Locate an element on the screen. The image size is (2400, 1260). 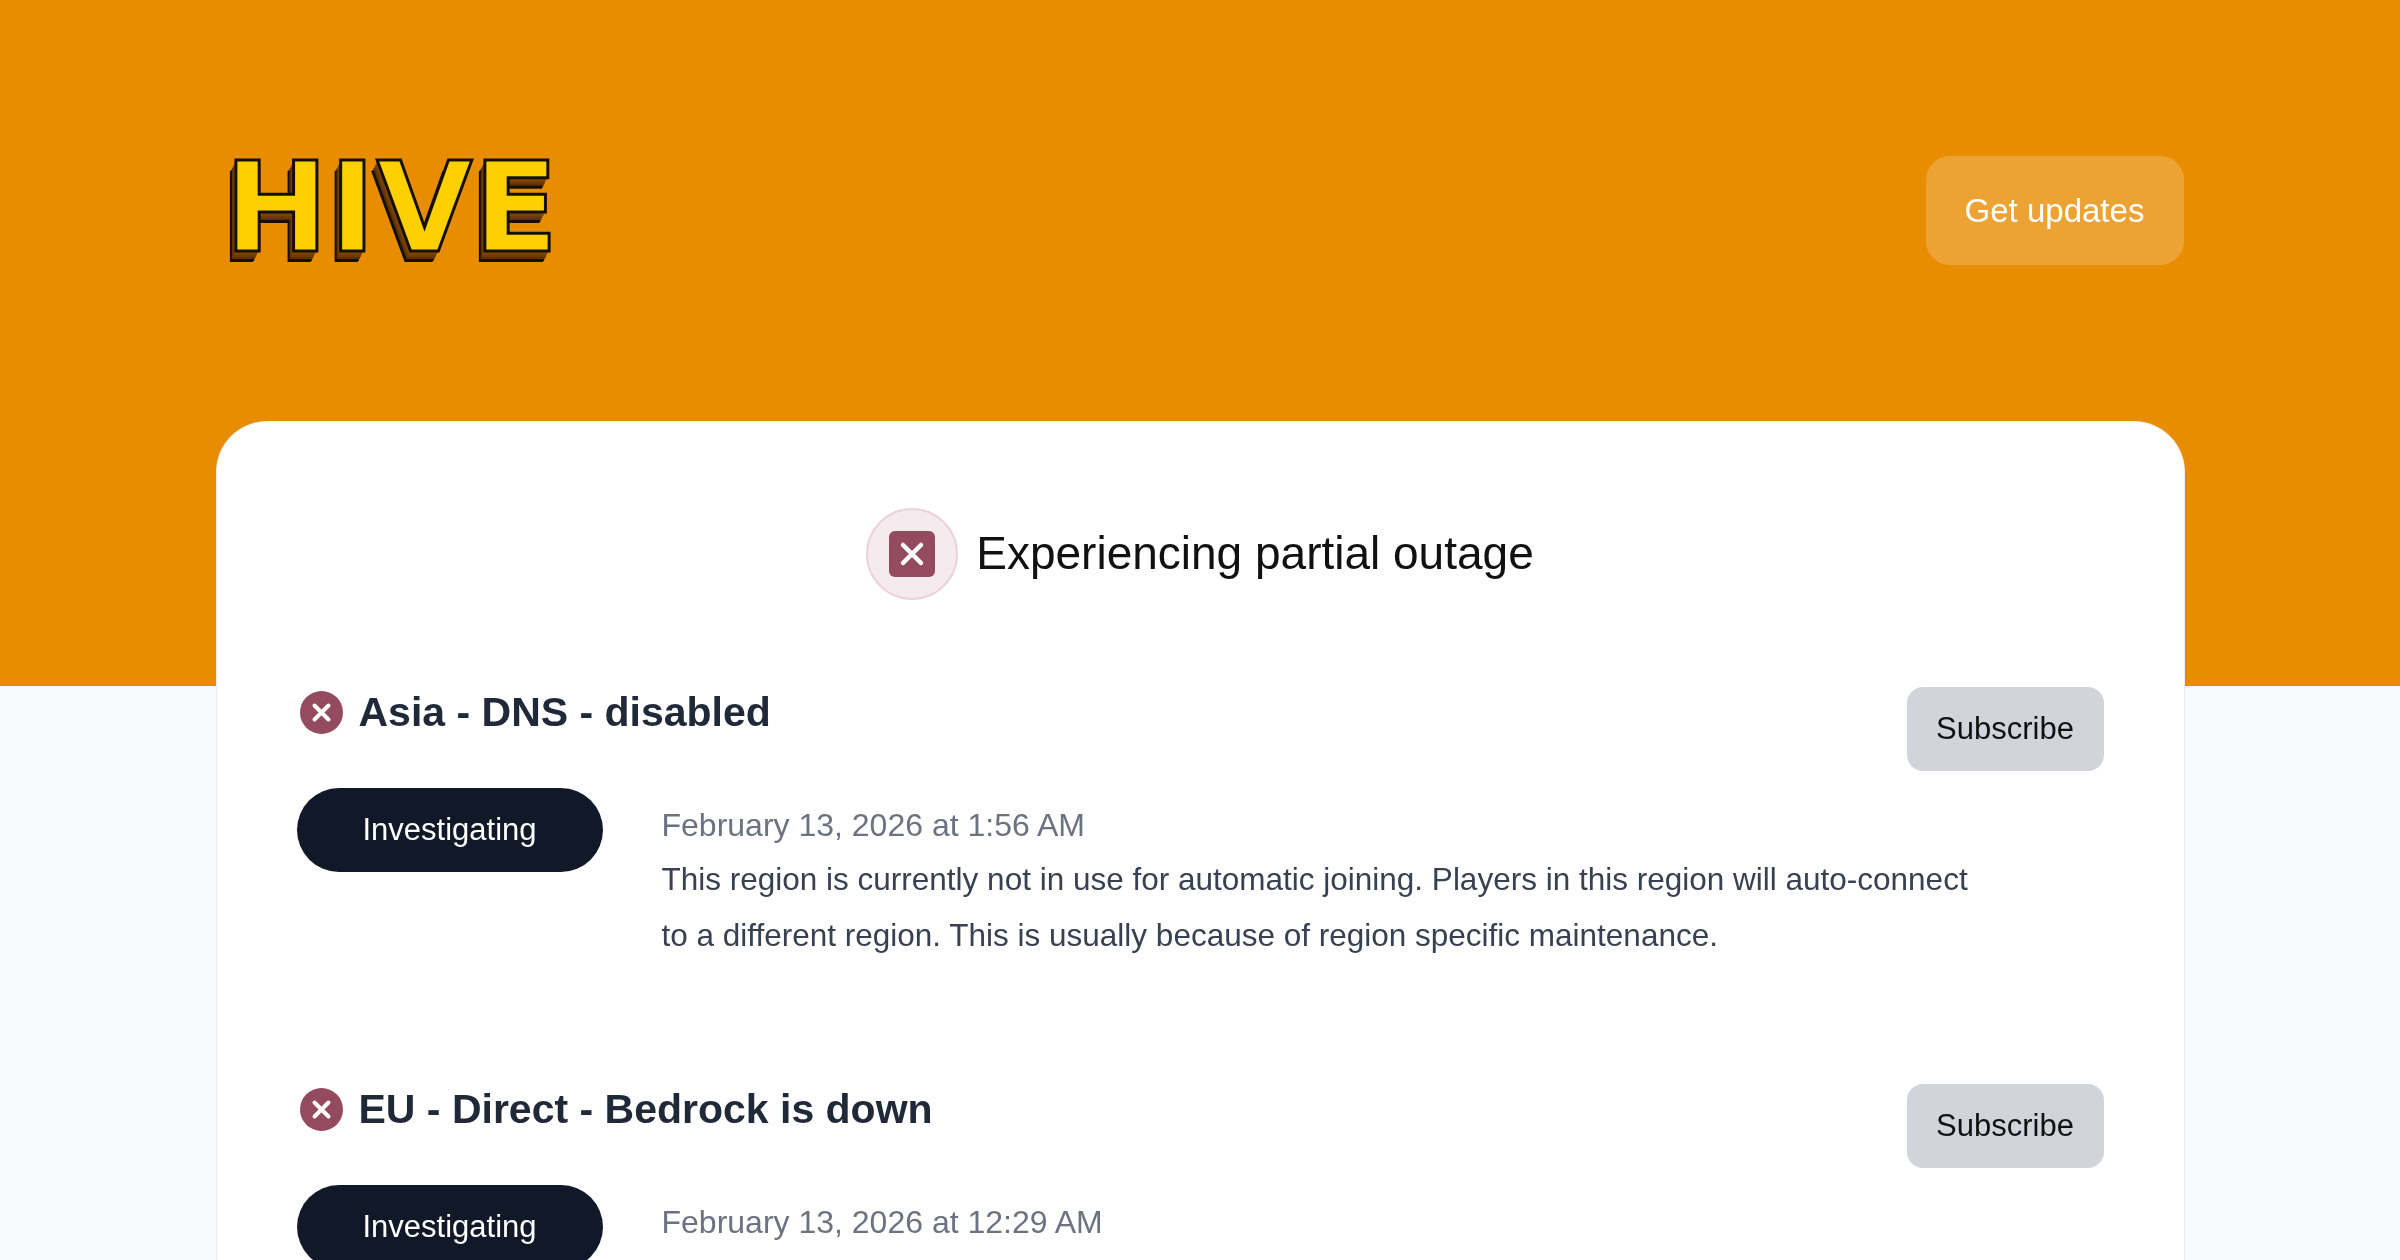
incident-description: This region is currently not in use for automatic joining. Players in this region will auto-connect to a different region. This is usually because of region specific maintenance. is located at coordinates (1315, 907).